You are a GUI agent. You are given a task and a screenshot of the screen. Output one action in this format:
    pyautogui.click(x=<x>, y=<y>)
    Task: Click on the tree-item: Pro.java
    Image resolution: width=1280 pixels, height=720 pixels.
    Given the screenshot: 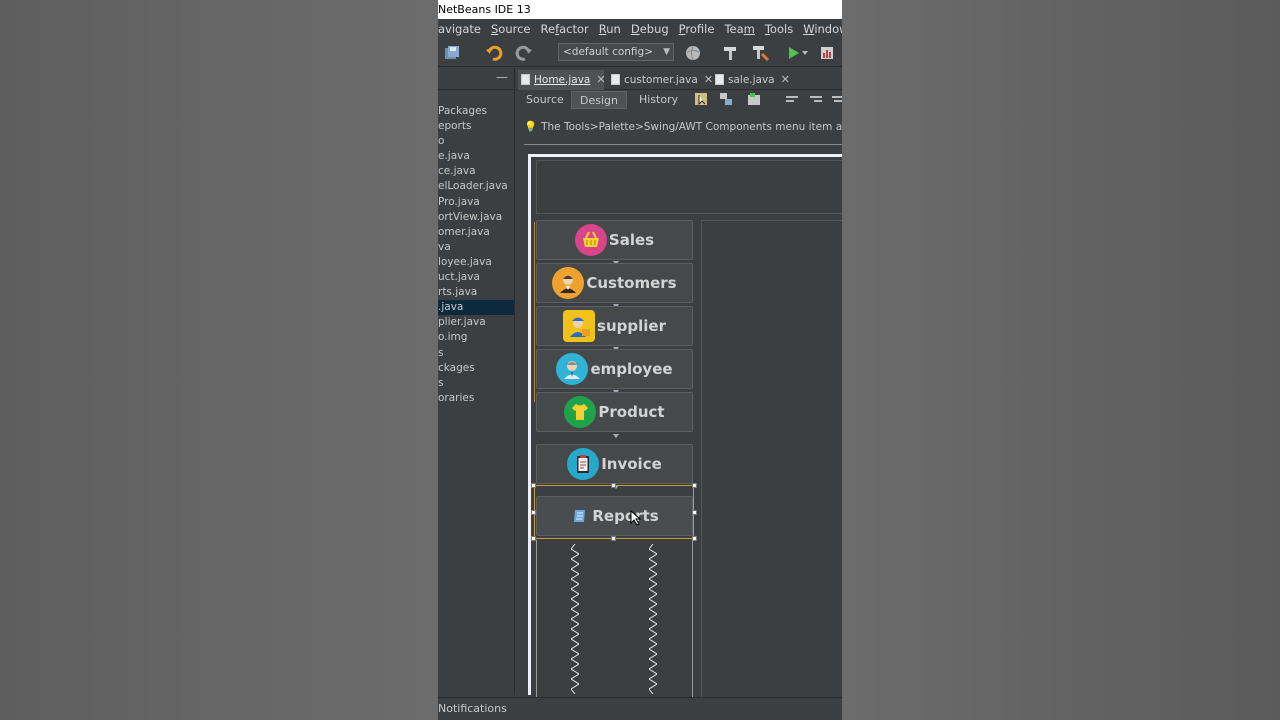 What is the action you would take?
    pyautogui.click(x=476, y=202)
    